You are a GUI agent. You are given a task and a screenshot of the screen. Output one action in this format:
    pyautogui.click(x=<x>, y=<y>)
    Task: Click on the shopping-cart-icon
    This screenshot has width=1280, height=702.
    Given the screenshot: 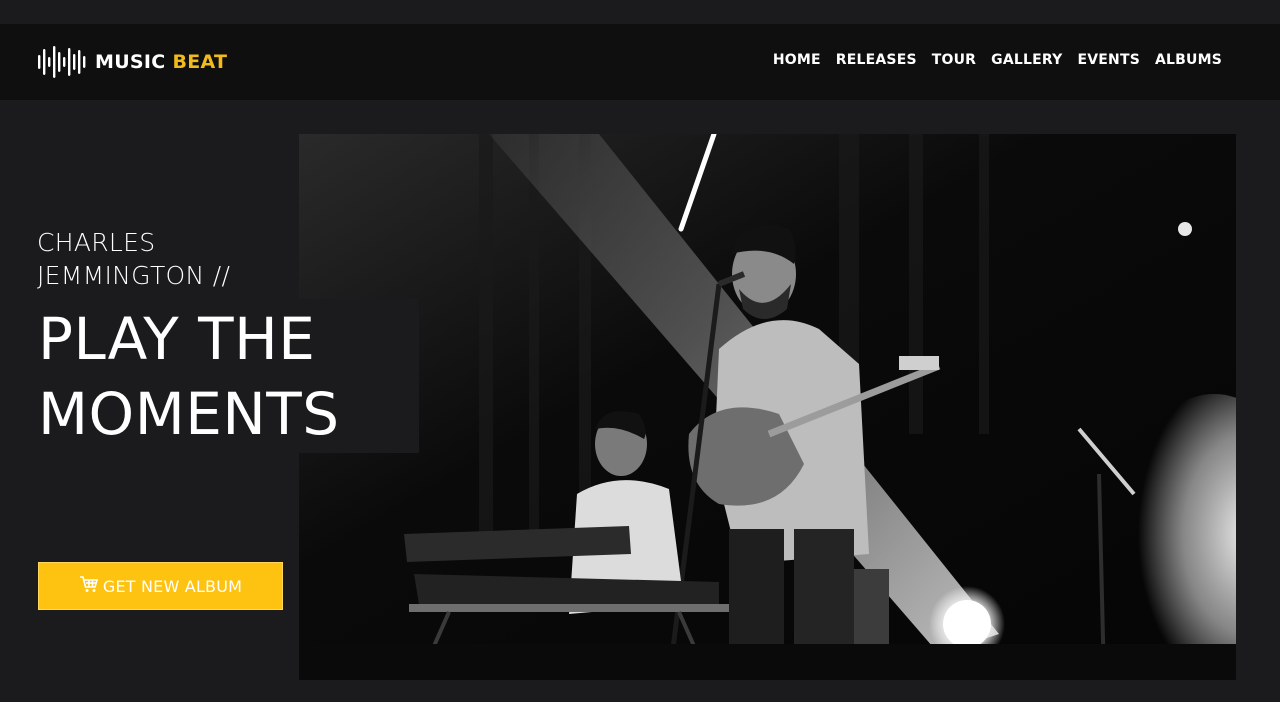 What is the action you would take?
    pyautogui.click(x=89, y=586)
    